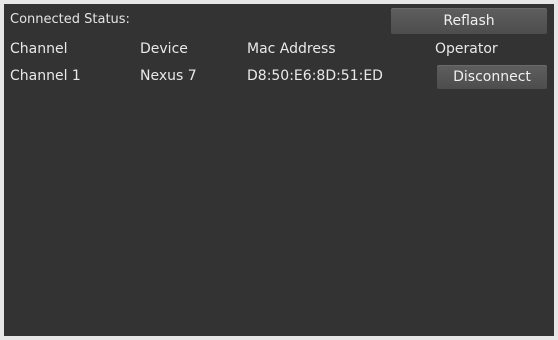 This screenshot has height=340, width=558. What do you see at coordinates (70, 19) in the screenshot?
I see `connected-status-label: Connected Status:` at bounding box center [70, 19].